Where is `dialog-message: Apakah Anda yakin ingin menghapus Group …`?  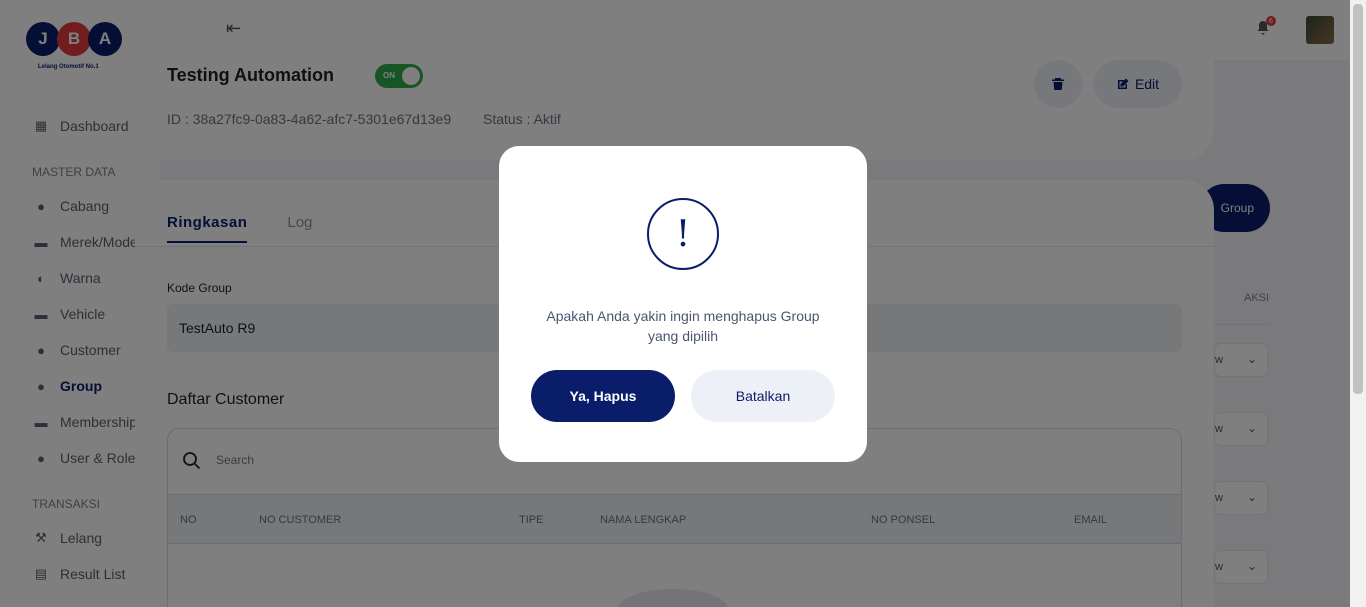
dialog-message: Apakah Anda yakin ingin menghapus Group … is located at coordinates (683, 326).